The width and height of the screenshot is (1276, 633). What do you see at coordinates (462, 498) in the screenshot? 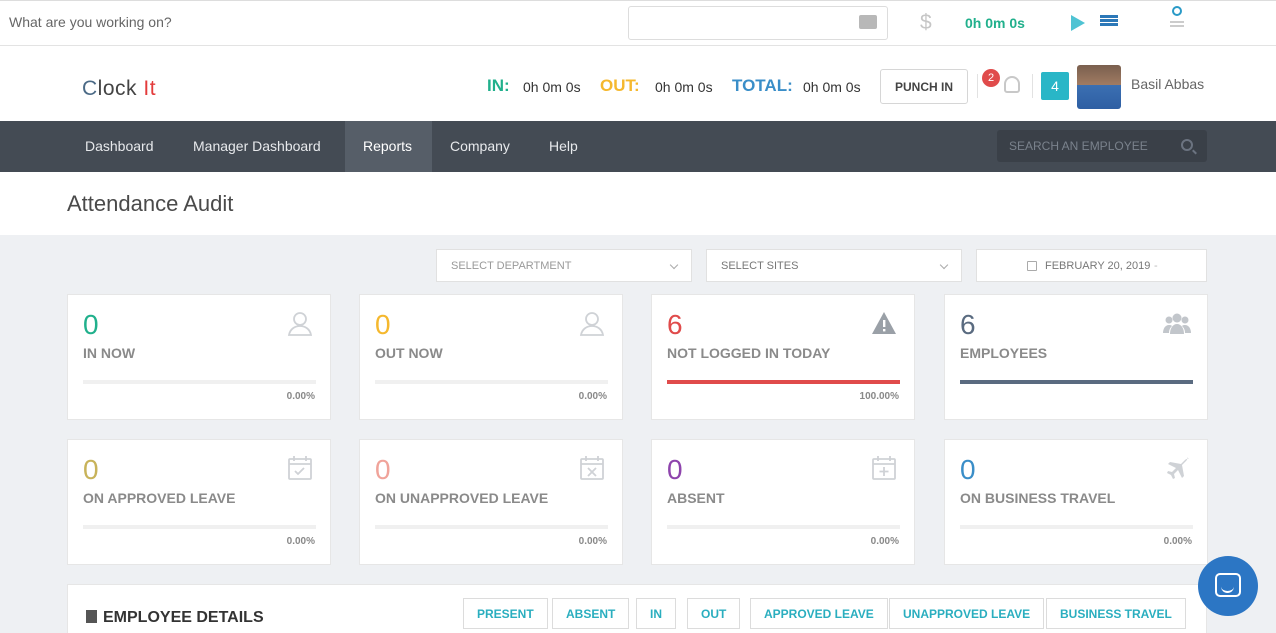
I see `stat-label: ON UNAPPROVED LEAVE` at bounding box center [462, 498].